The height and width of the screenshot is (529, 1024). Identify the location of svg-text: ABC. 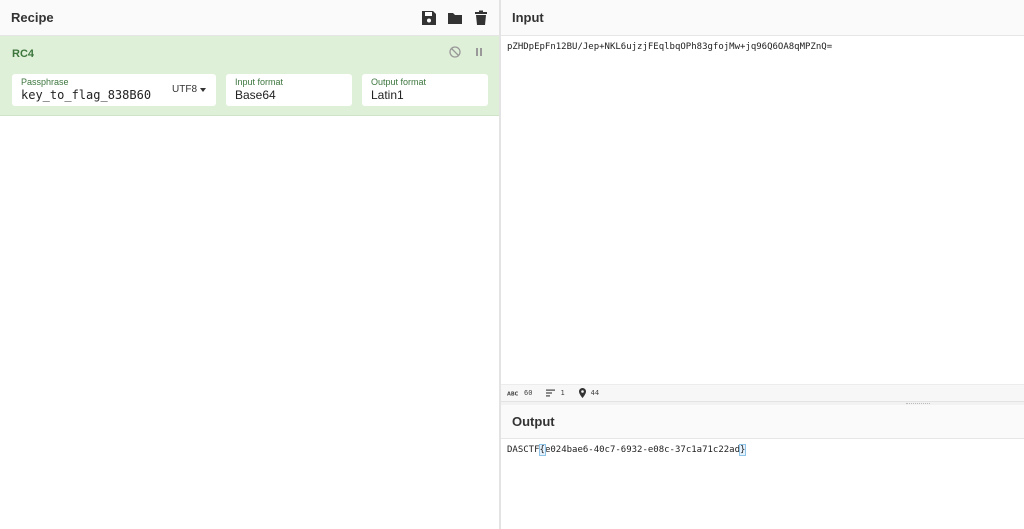
(513, 394).